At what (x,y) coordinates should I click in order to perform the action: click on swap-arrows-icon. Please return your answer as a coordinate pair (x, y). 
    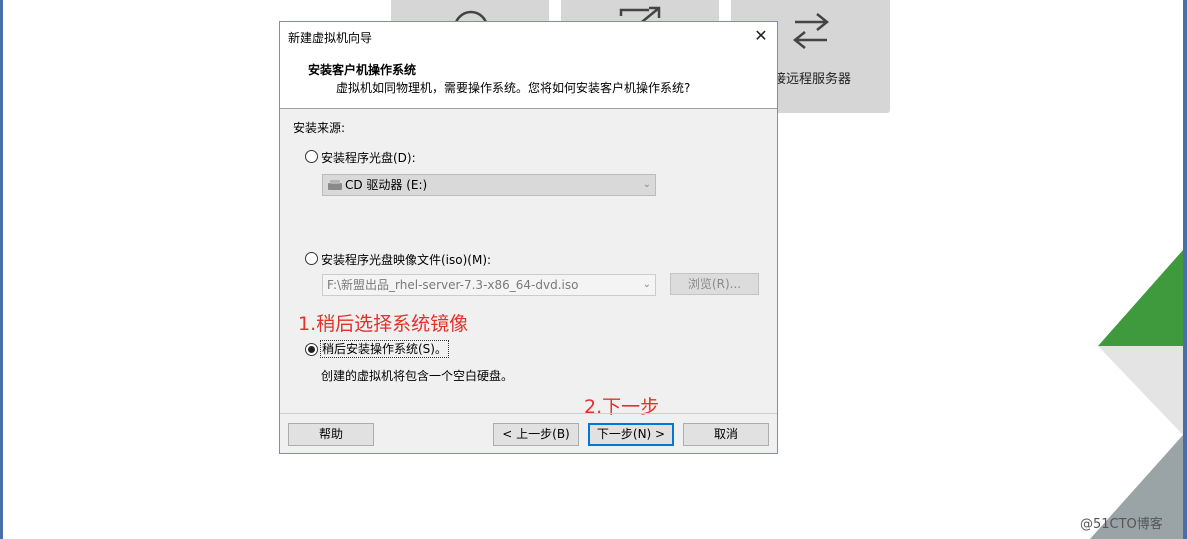
    Looking at the image, I should click on (811, 31).